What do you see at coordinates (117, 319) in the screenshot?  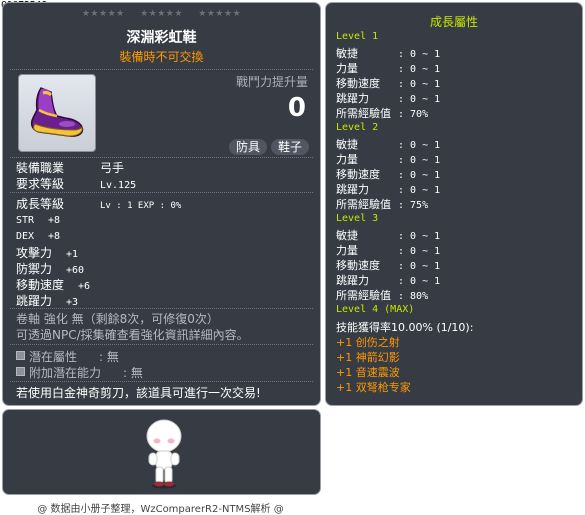 I see `scroll-enhance-info: 卷軸 強化 無（剩餘8次，可修復0次）` at bounding box center [117, 319].